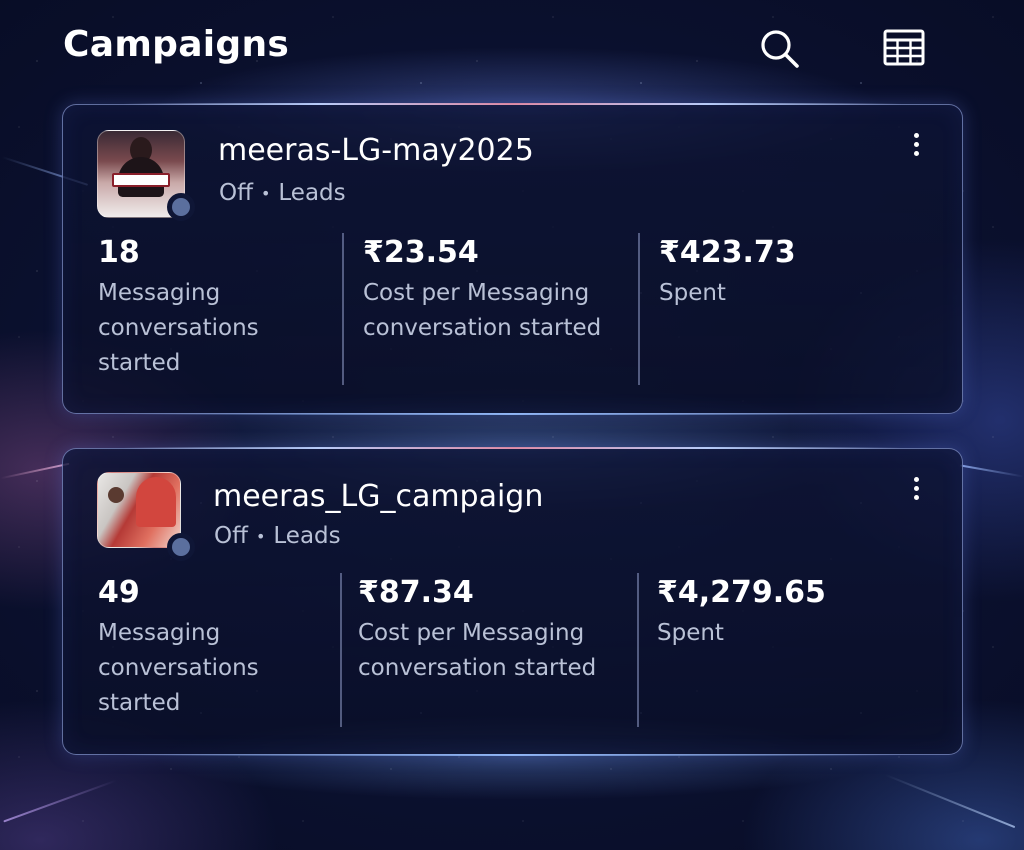 This screenshot has height=850, width=1024. Describe the element at coordinates (139, 510) in the screenshot. I see `campaign-thumbnail` at that location.